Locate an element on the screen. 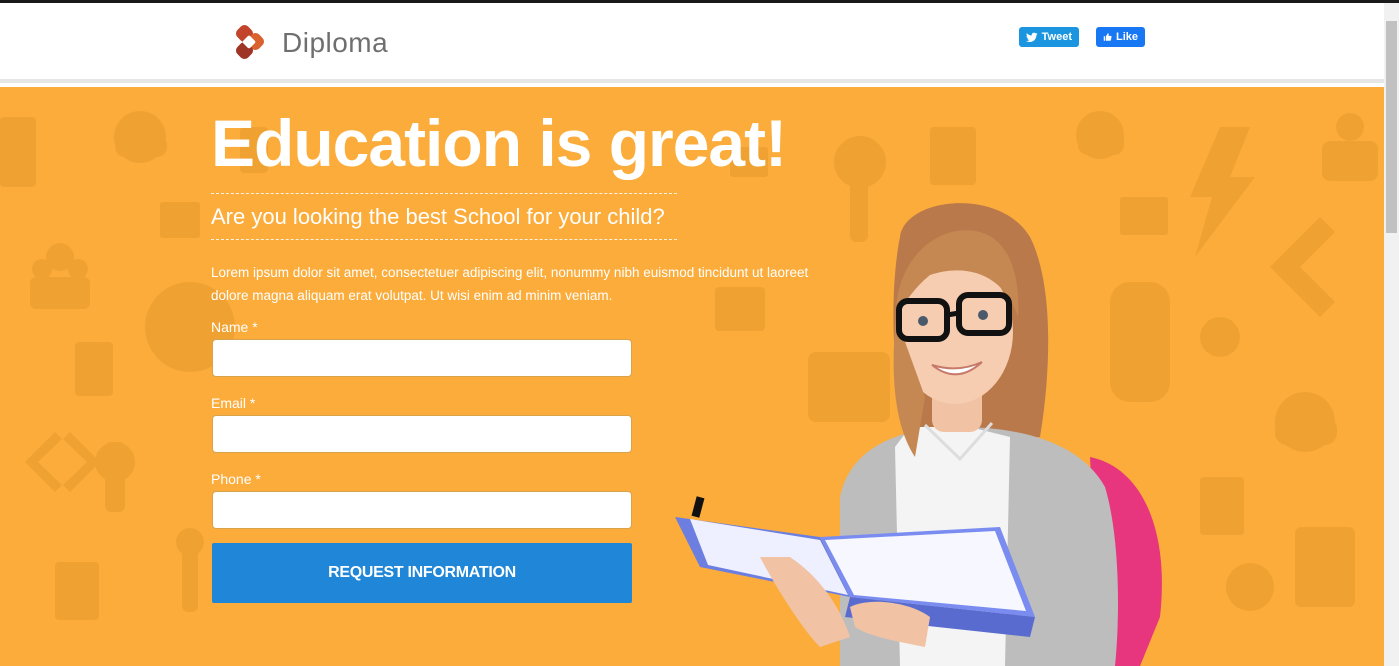  phone-label: Phone * is located at coordinates (236, 479).